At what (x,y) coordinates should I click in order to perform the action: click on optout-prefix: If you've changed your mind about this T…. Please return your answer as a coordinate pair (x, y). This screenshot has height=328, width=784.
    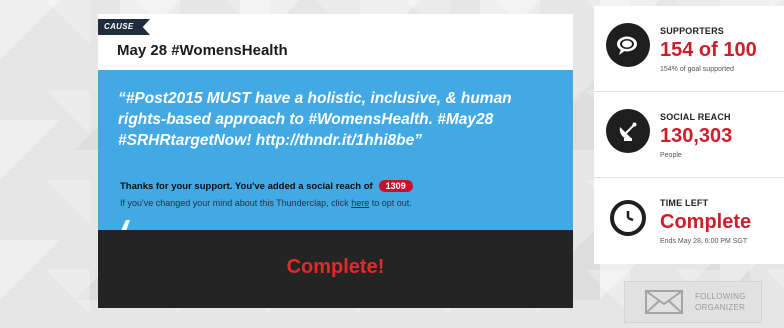
    Looking at the image, I should click on (234, 203).